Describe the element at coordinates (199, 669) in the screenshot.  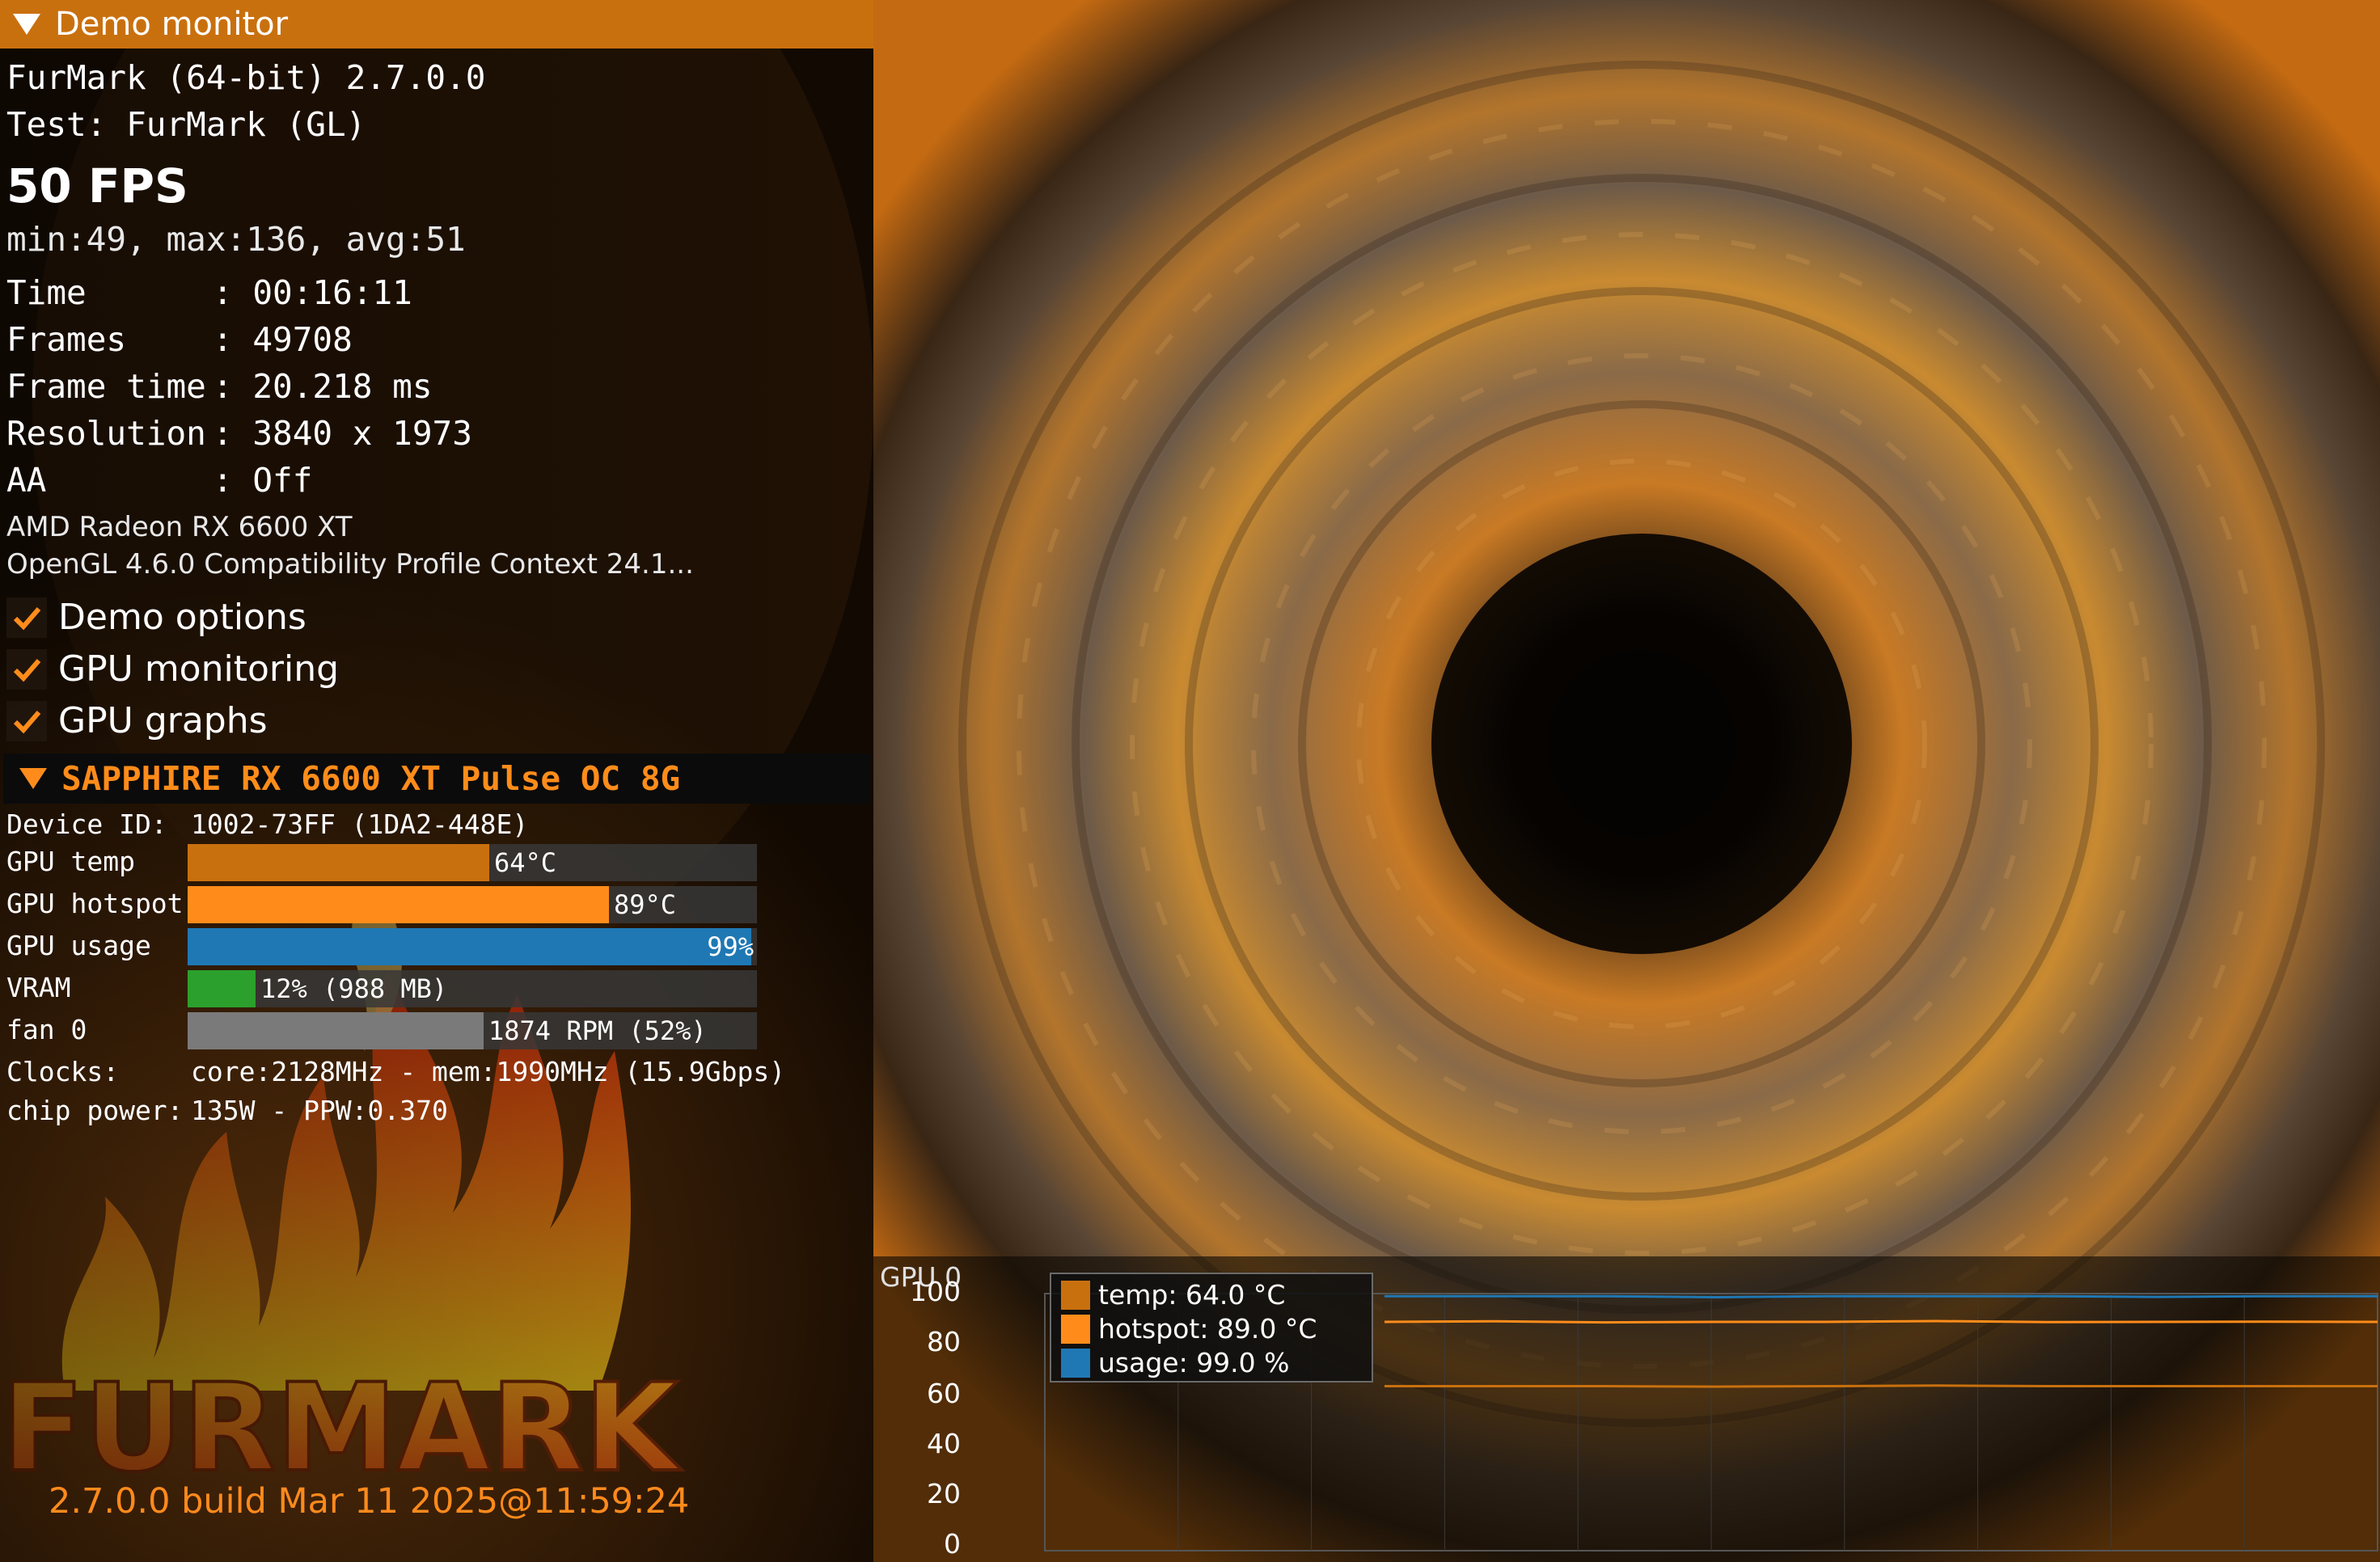
I see `checkbox-label: GPU monitoring` at that location.